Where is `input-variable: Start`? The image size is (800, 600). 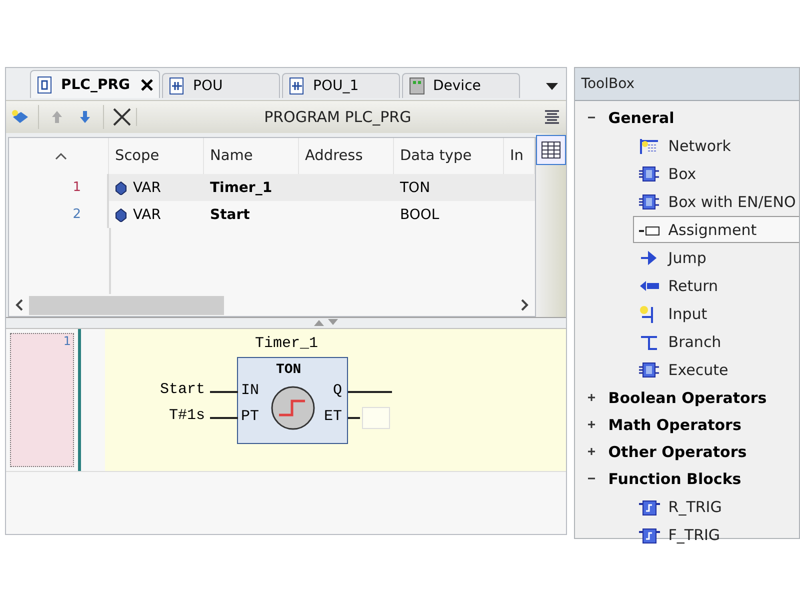 input-variable: Start is located at coordinates (155, 389).